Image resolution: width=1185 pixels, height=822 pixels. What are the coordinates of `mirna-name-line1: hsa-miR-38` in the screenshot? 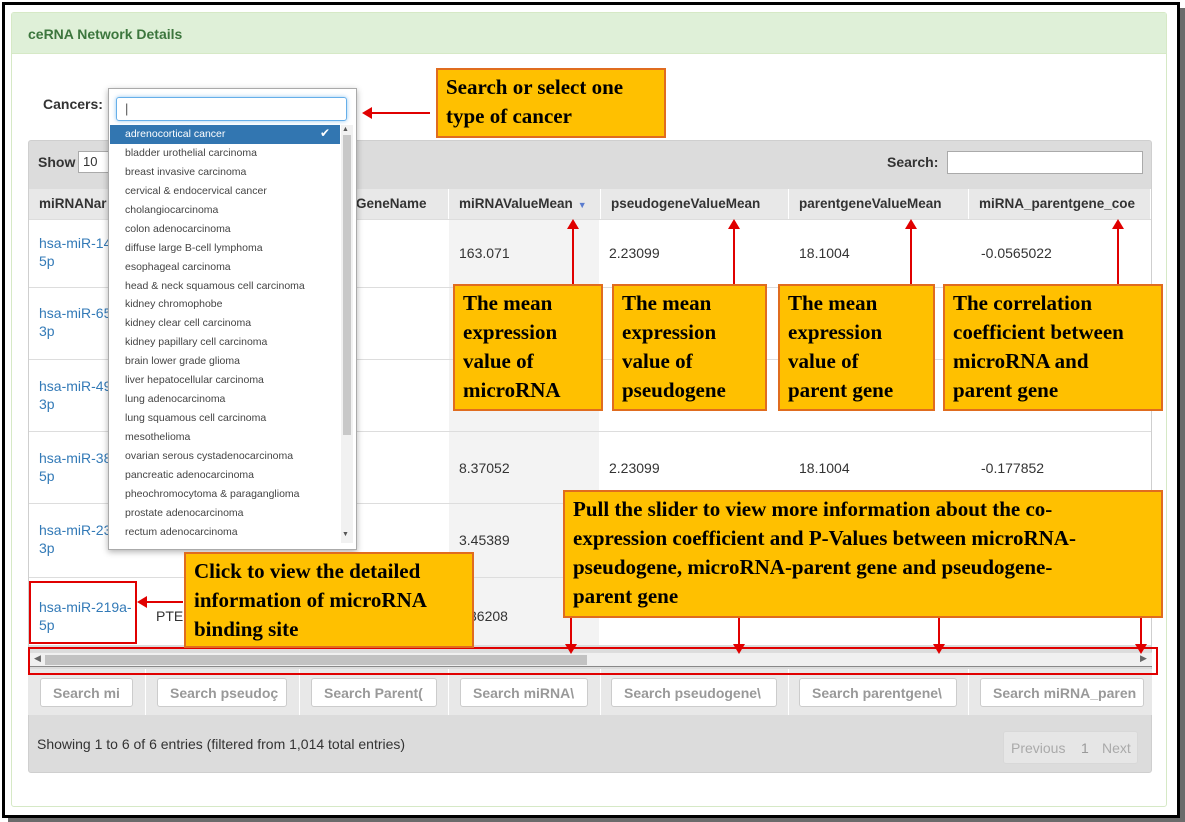 It's located at (75, 458).